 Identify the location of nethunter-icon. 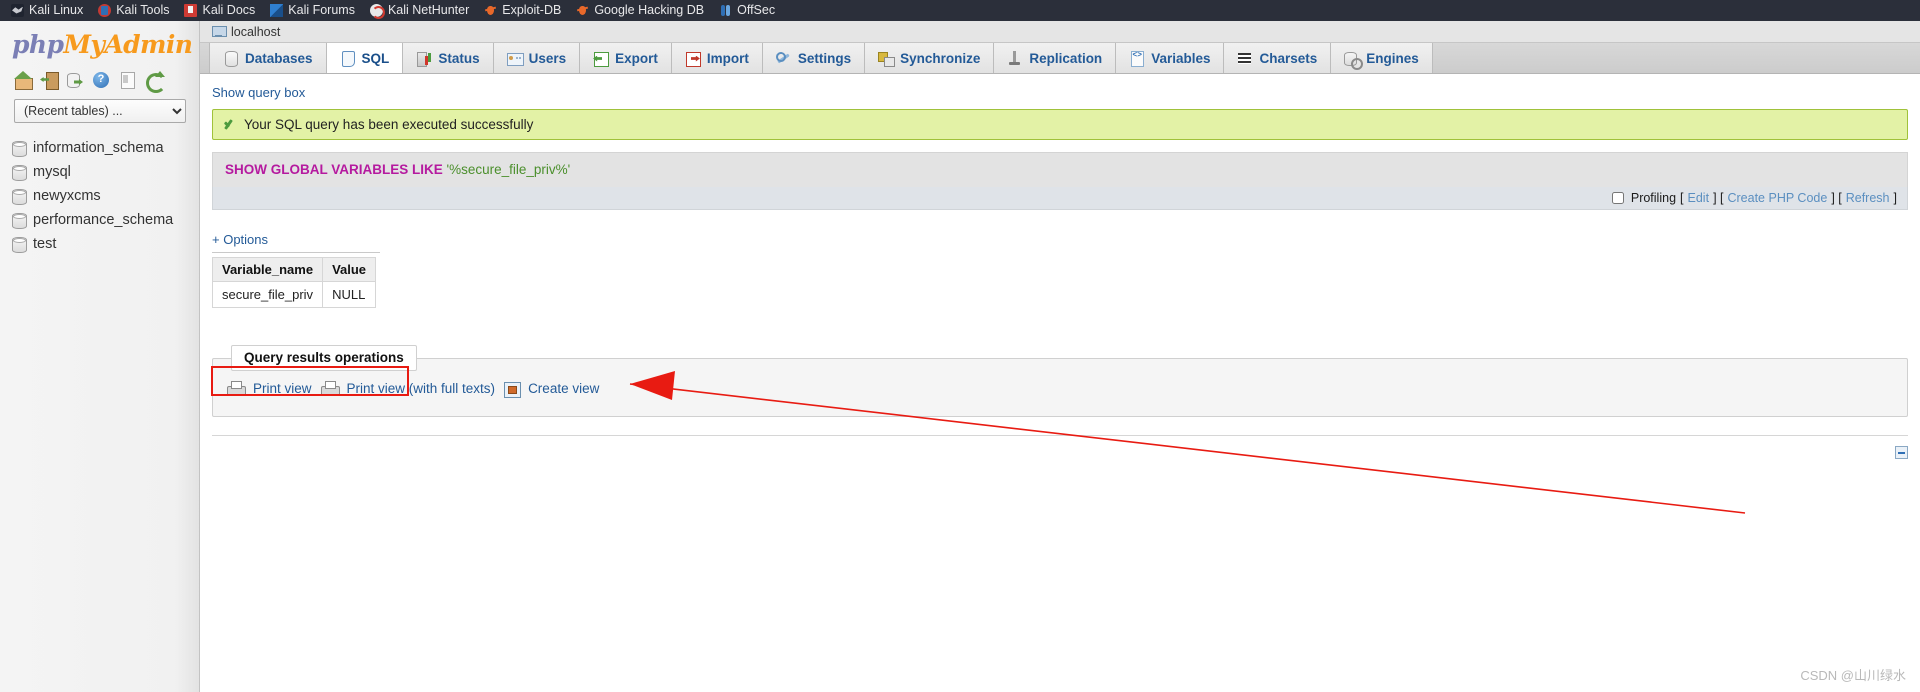
(377, 11).